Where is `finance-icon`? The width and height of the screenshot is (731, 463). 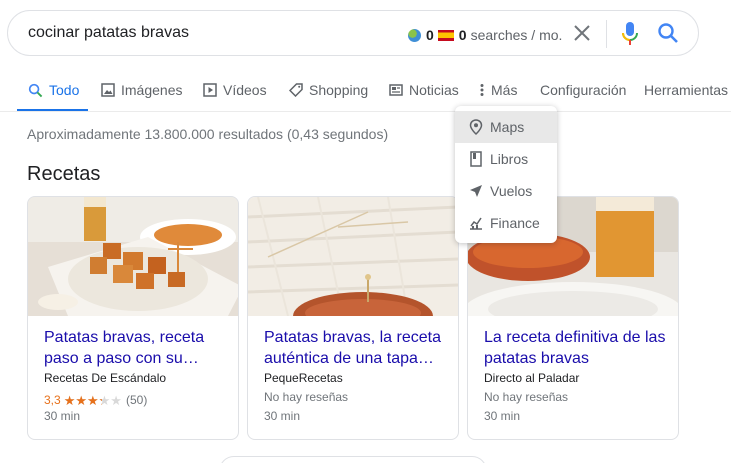 finance-icon is located at coordinates (476, 223).